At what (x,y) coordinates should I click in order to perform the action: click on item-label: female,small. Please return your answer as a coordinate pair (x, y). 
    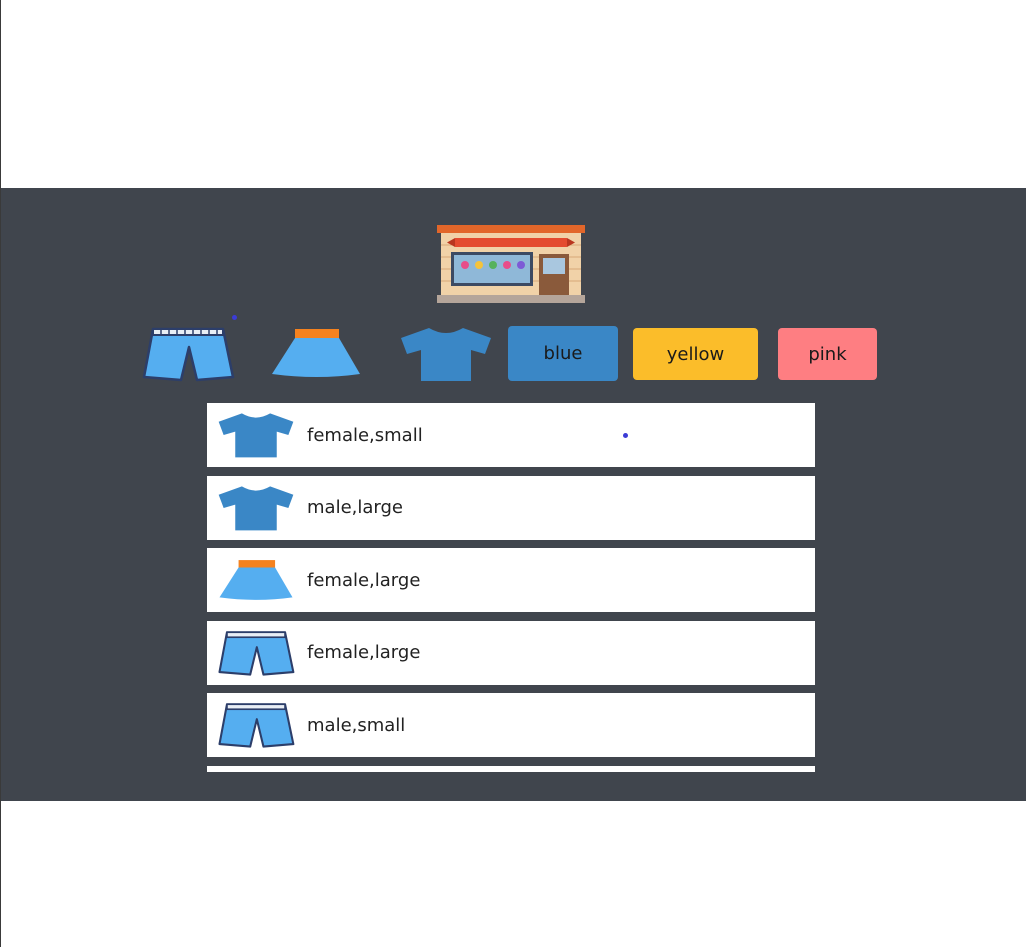
    Looking at the image, I should click on (365, 435).